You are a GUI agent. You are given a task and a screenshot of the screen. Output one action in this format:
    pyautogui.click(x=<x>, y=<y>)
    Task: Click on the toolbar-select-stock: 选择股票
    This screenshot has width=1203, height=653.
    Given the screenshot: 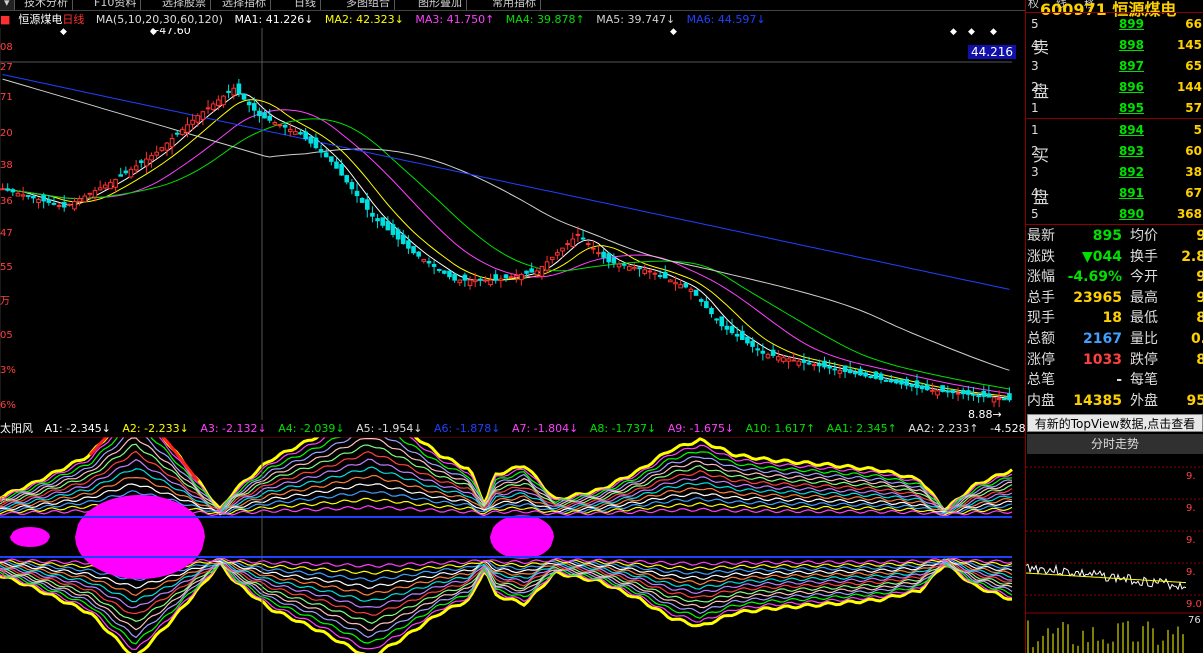 What is the action you would take?
    pyautogui.click(x=184, y=5)
    